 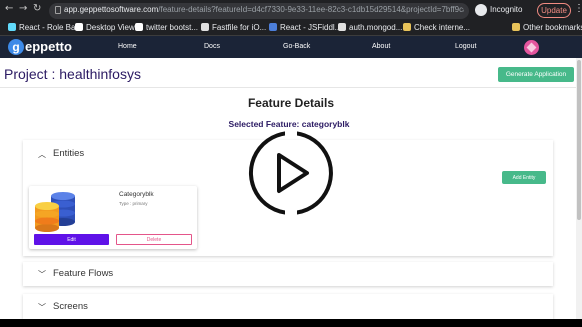 What do you see at coordinates (291, 103) in the screenshot?
I see `page-title: Feature Details` at bounding box center [291, 103].